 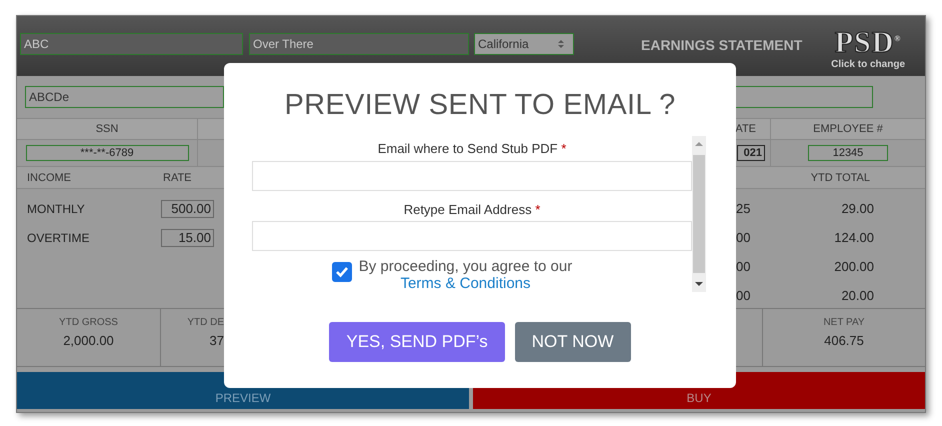 I want to click on scrollbar, so click(x=699, y=214).